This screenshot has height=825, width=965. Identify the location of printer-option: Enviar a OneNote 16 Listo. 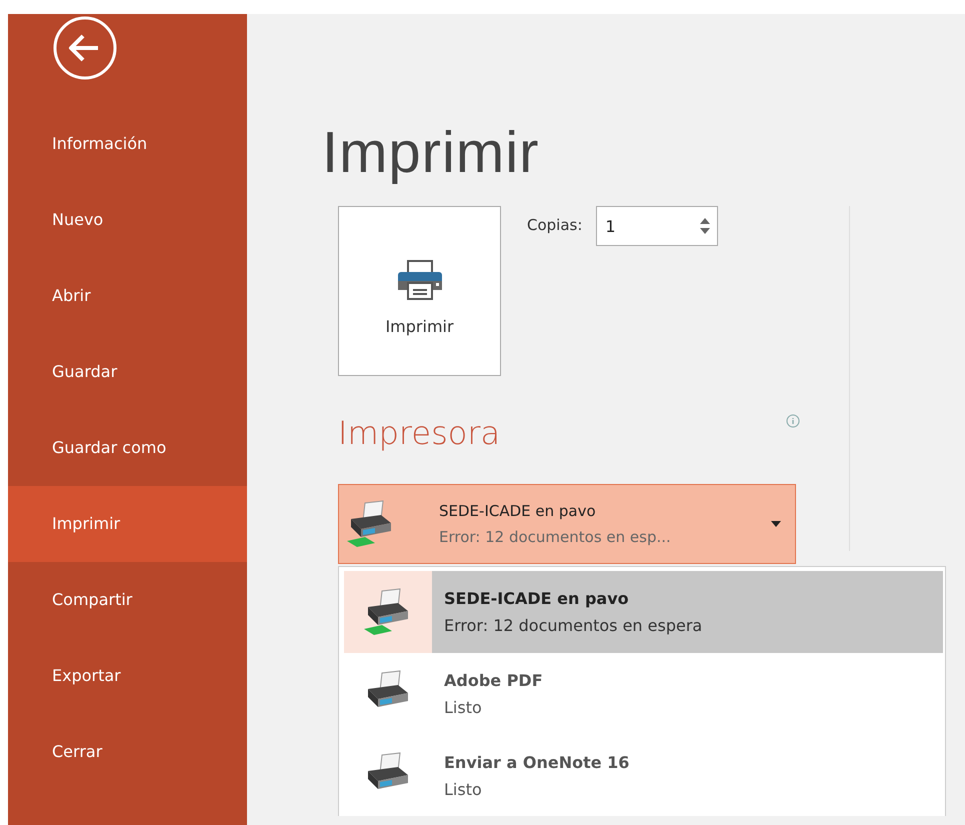
(643, 776).